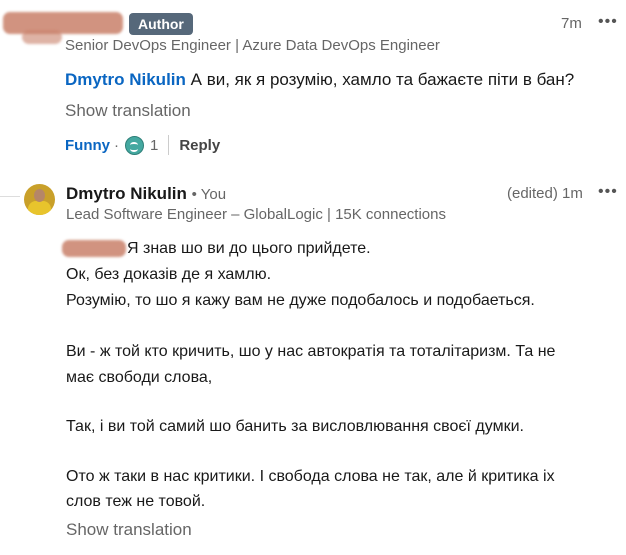  I want to click on author-badge: Author, so click(161, 24).